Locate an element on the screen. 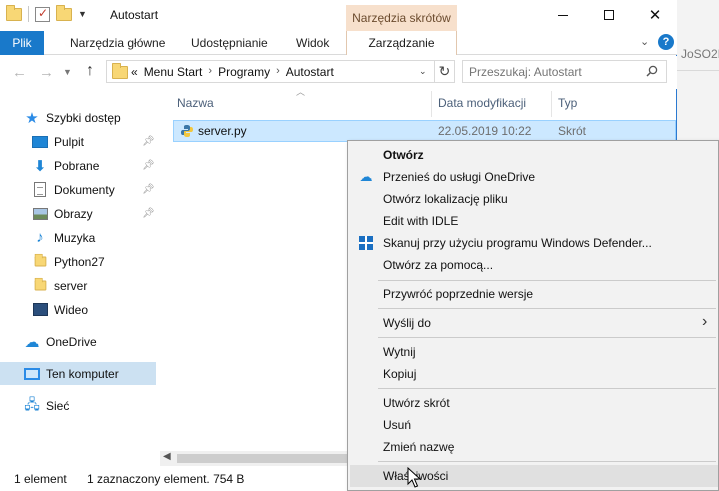 The image size is (719, 491). background-window-text: JoSO2I is located at coordinates (700, 54).